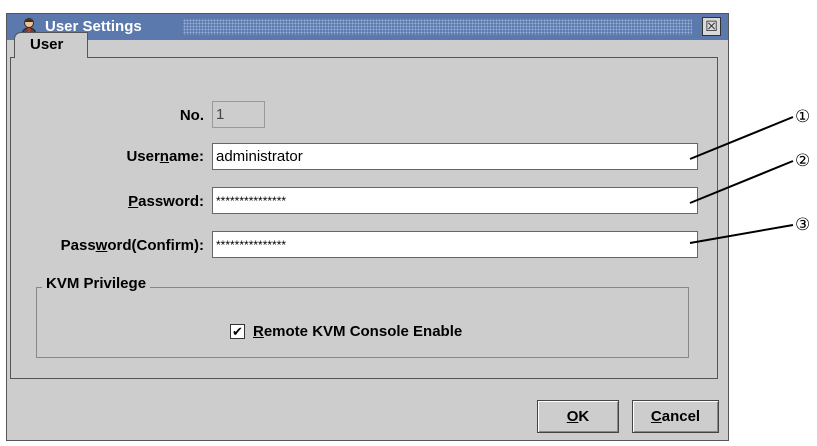  What do you see at coordinates (803, 225) in the screenshot?
I see `callout-3: ③` at bounding box center [803, 225].